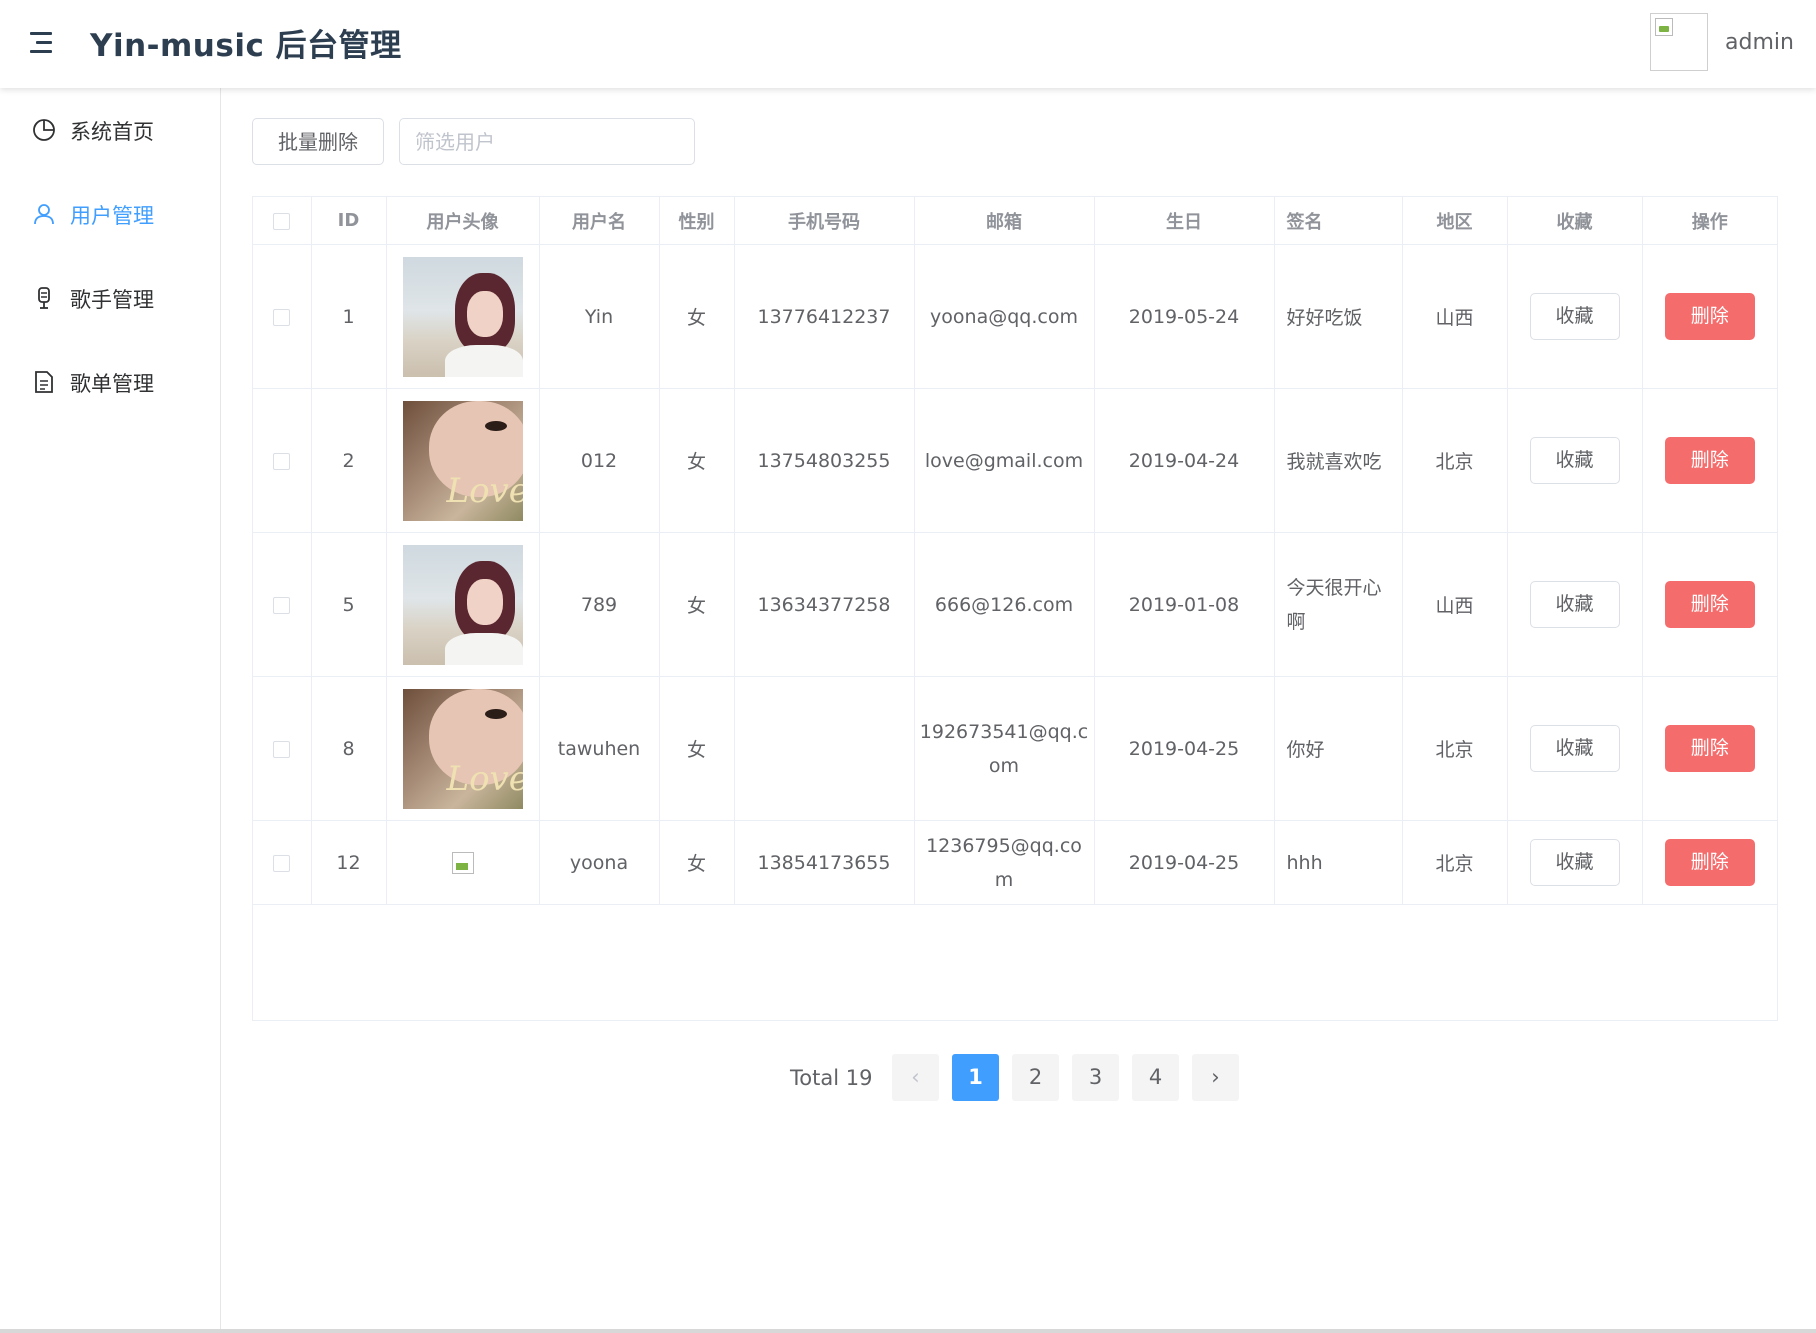 This screenshot has width=1816, height=1333. Describe the element at coordinates (824, 316) in the screenshot. I see `cell-phone: 13776412237` at that location.